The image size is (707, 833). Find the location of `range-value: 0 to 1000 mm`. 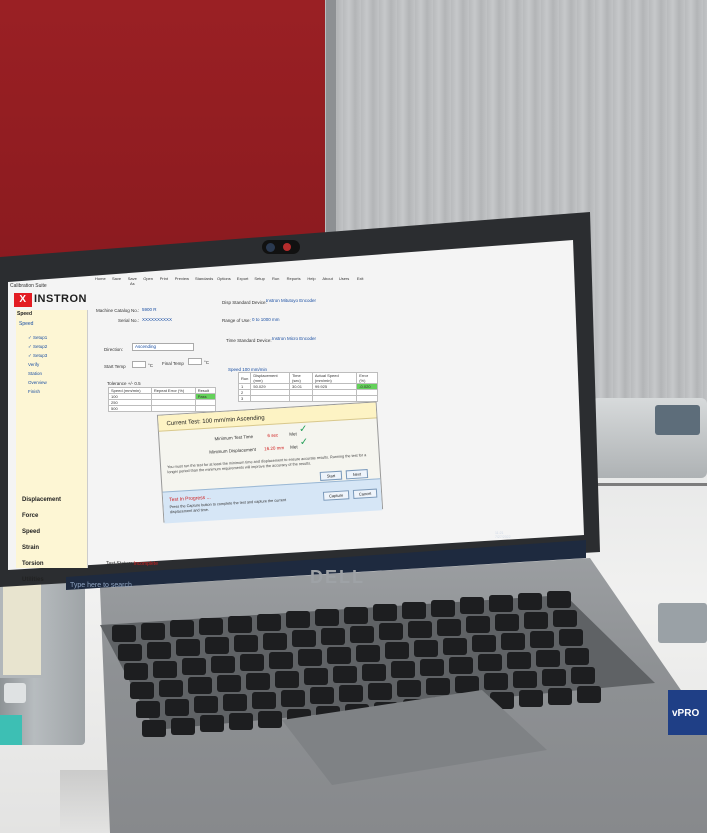

range-value: 0 to 1000 mm is located at coordinates (266, 319).